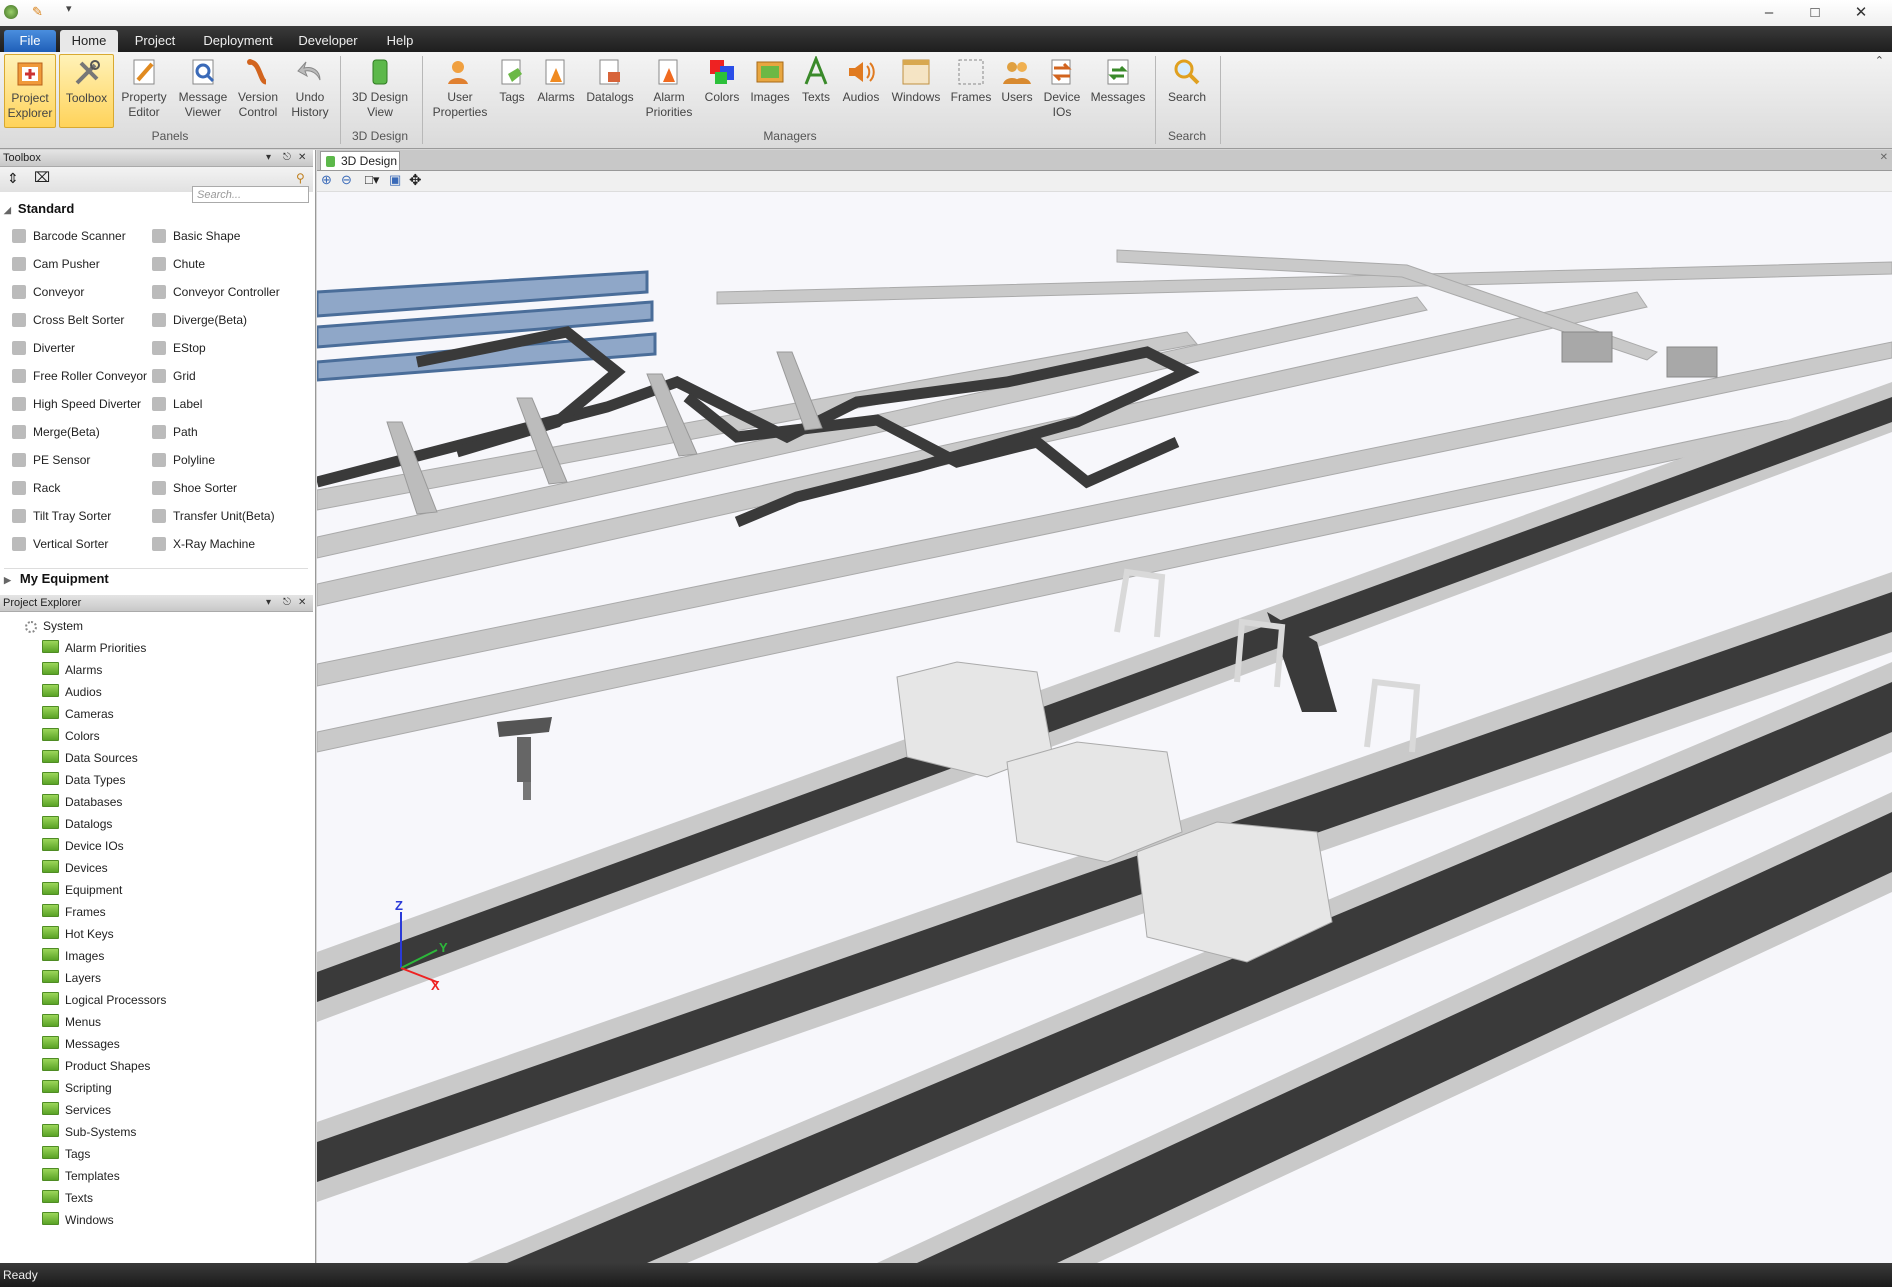 Image resolution: width=1892 pixels, height=1287 pixels. What do you see at coordinates (144, 90) in the screenshot?
I see `property-editor-button: Property Editor` at bounding box center [144, 90].